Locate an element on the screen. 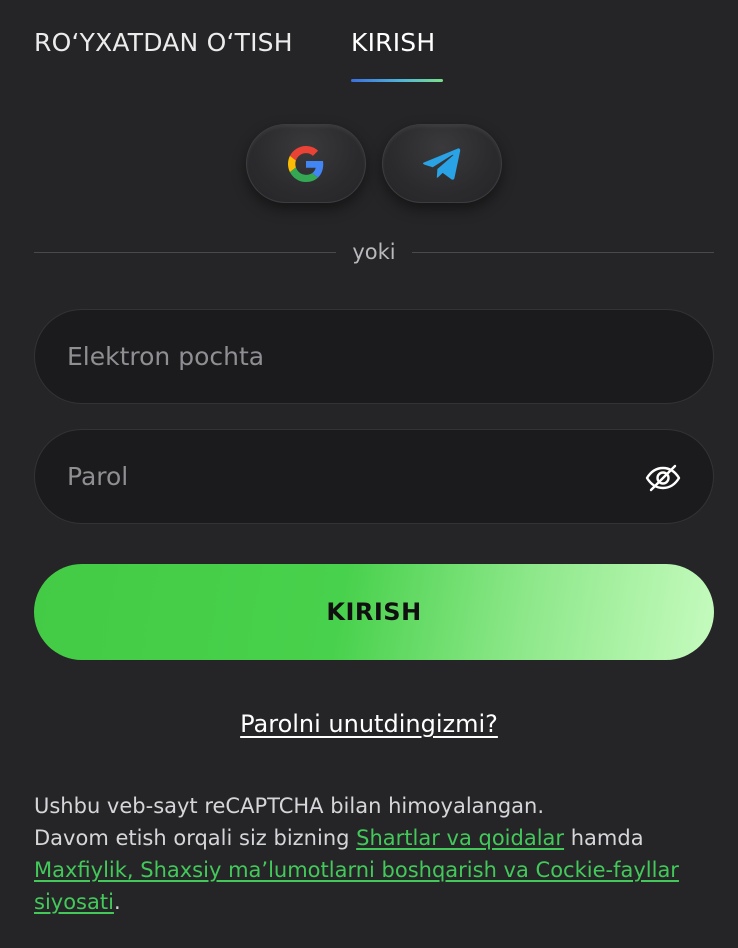 The image size is (738, 948). email-input is located at coordinates (374, 356).